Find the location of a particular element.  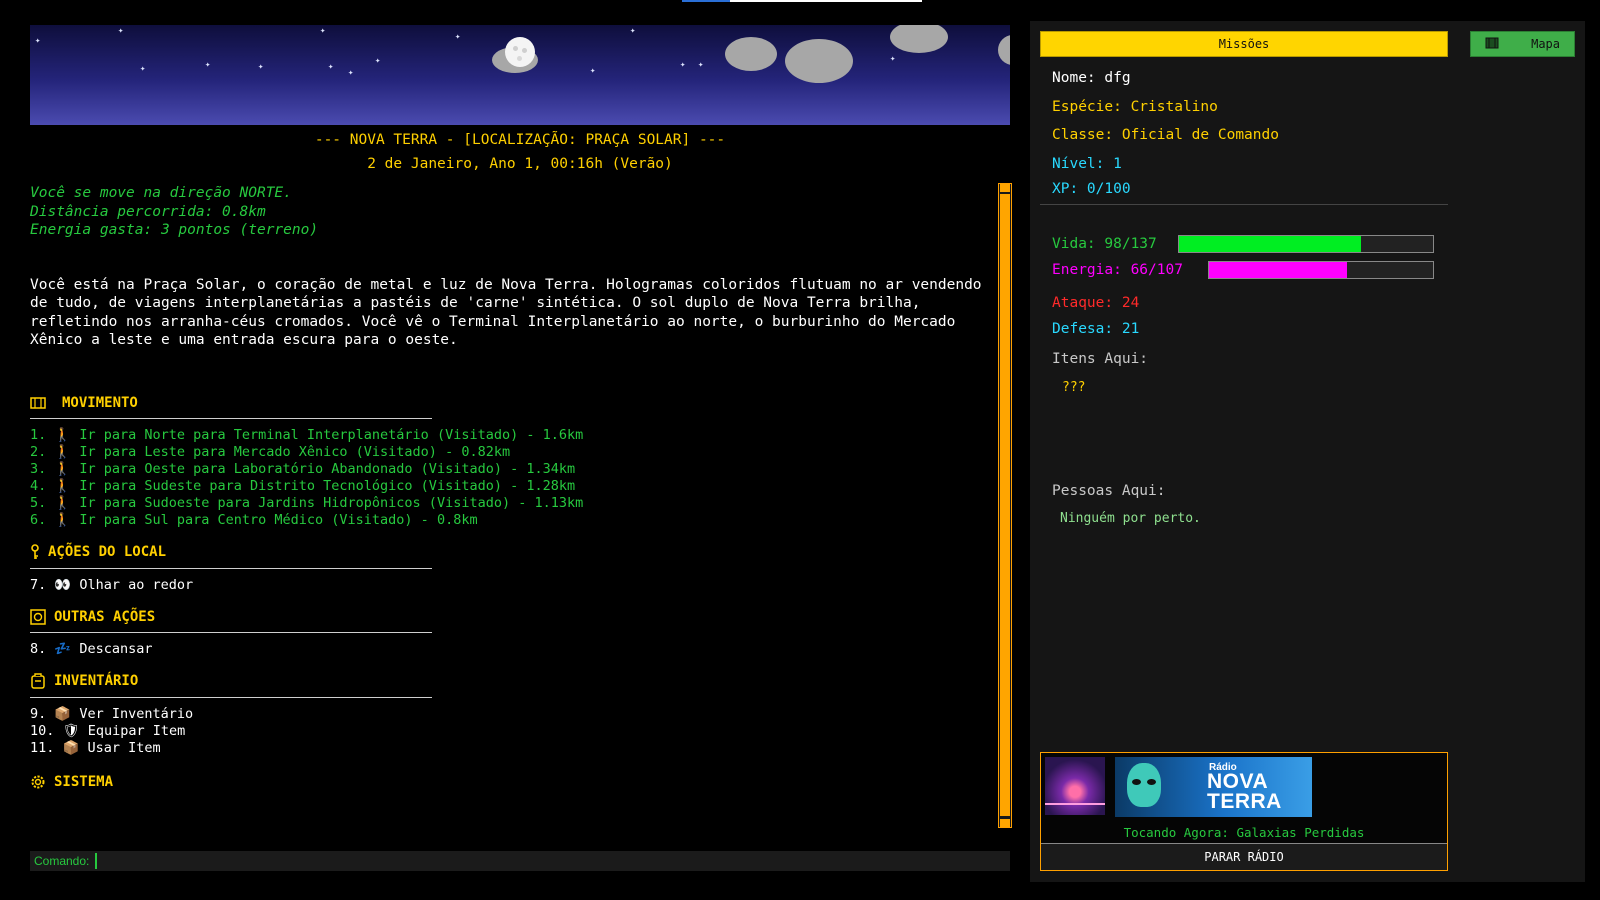

people-here-value: Ninguém por perto. is located at coordinates (1130, 518).